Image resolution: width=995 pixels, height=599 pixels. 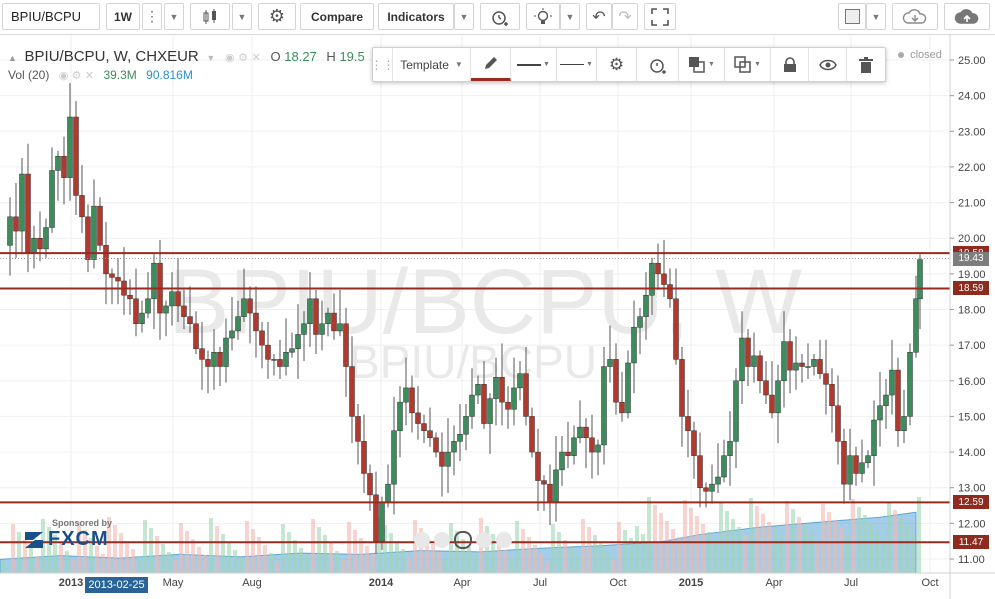 What do you see at coordinates (599, 16) in the screenshot?
I see `undo-button: ↶` at bounding box center [599, 16].